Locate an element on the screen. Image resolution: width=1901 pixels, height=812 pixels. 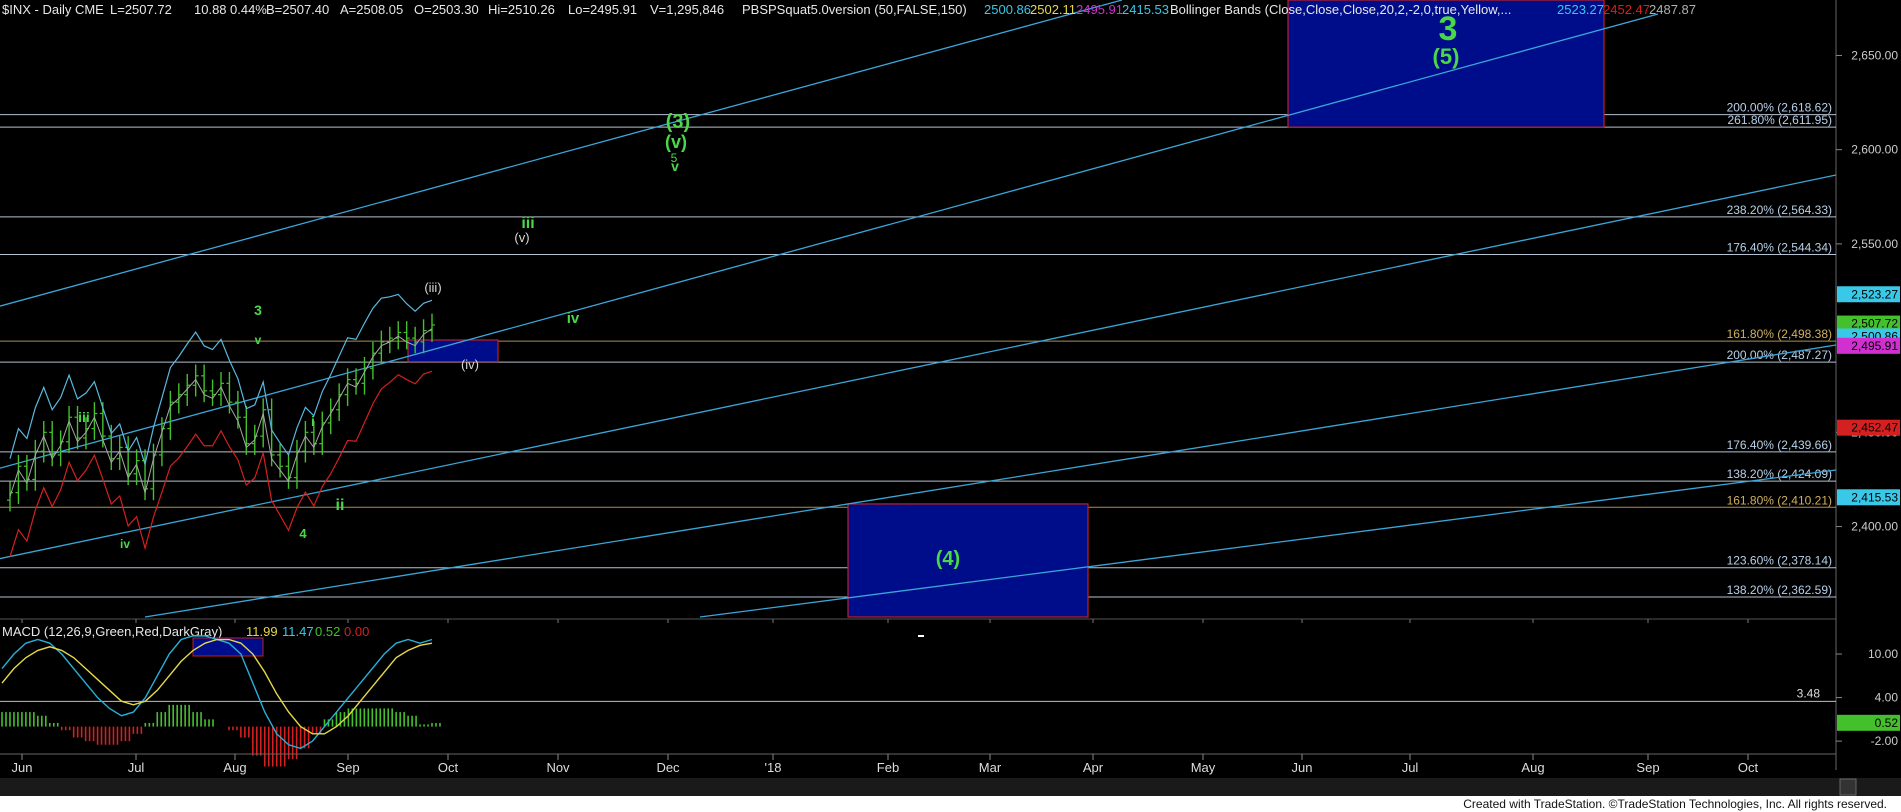
x-axis-label: Feb is located at coordinates (888, 767).